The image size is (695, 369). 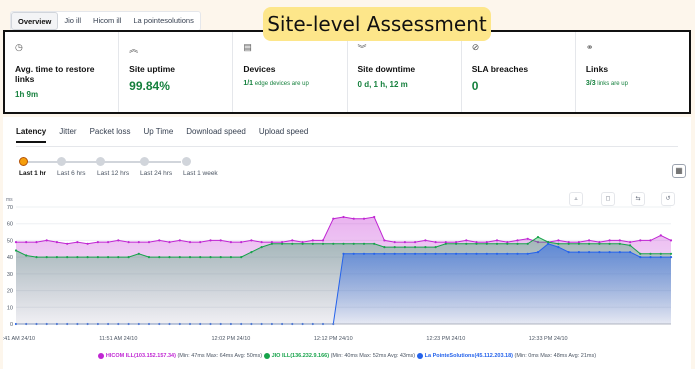 I want to click on y-tick-label: 30, so click(x=10, y=275).